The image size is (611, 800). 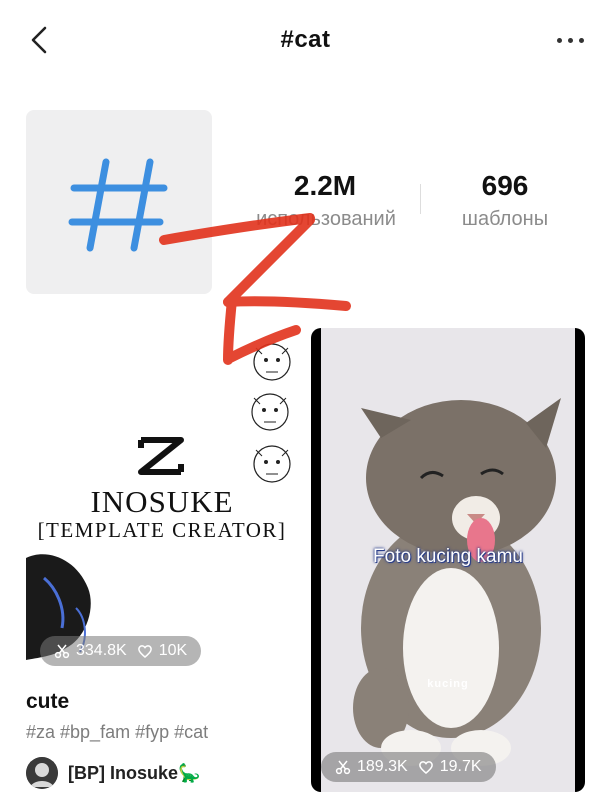 I want to click on creator-name: INOSUKE, so click(x=162, y=501).